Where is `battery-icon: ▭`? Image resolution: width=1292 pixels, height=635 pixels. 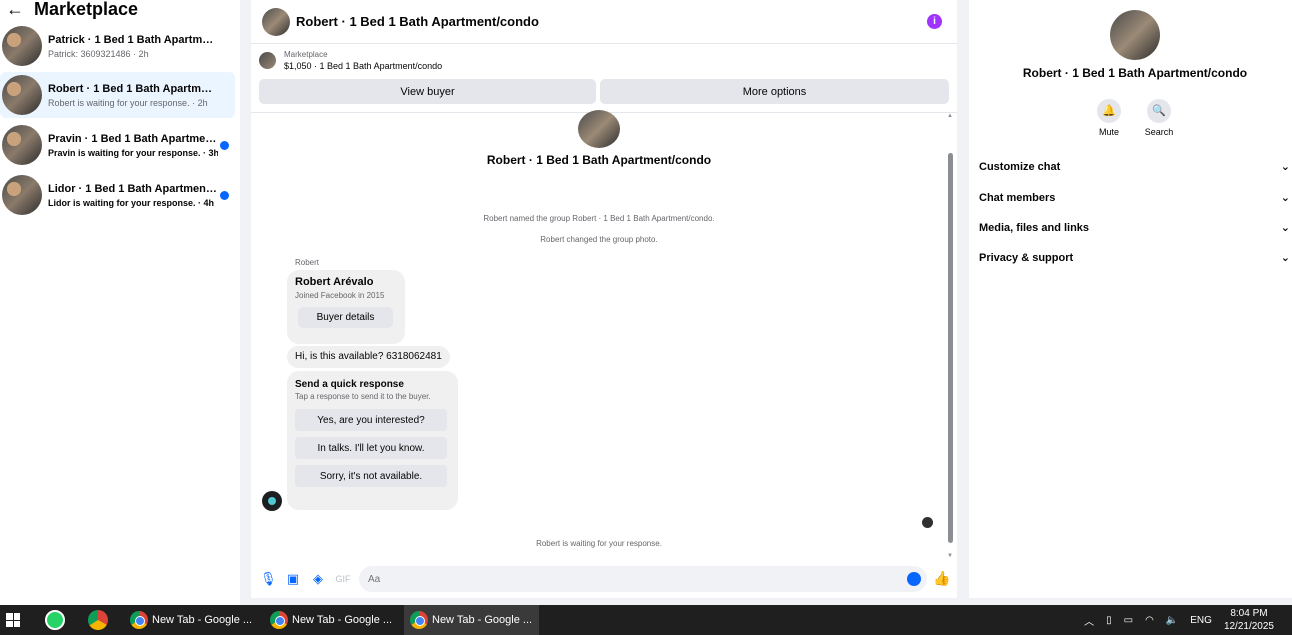
battery-icon: ▭ is located at coordinates (1128, 620).